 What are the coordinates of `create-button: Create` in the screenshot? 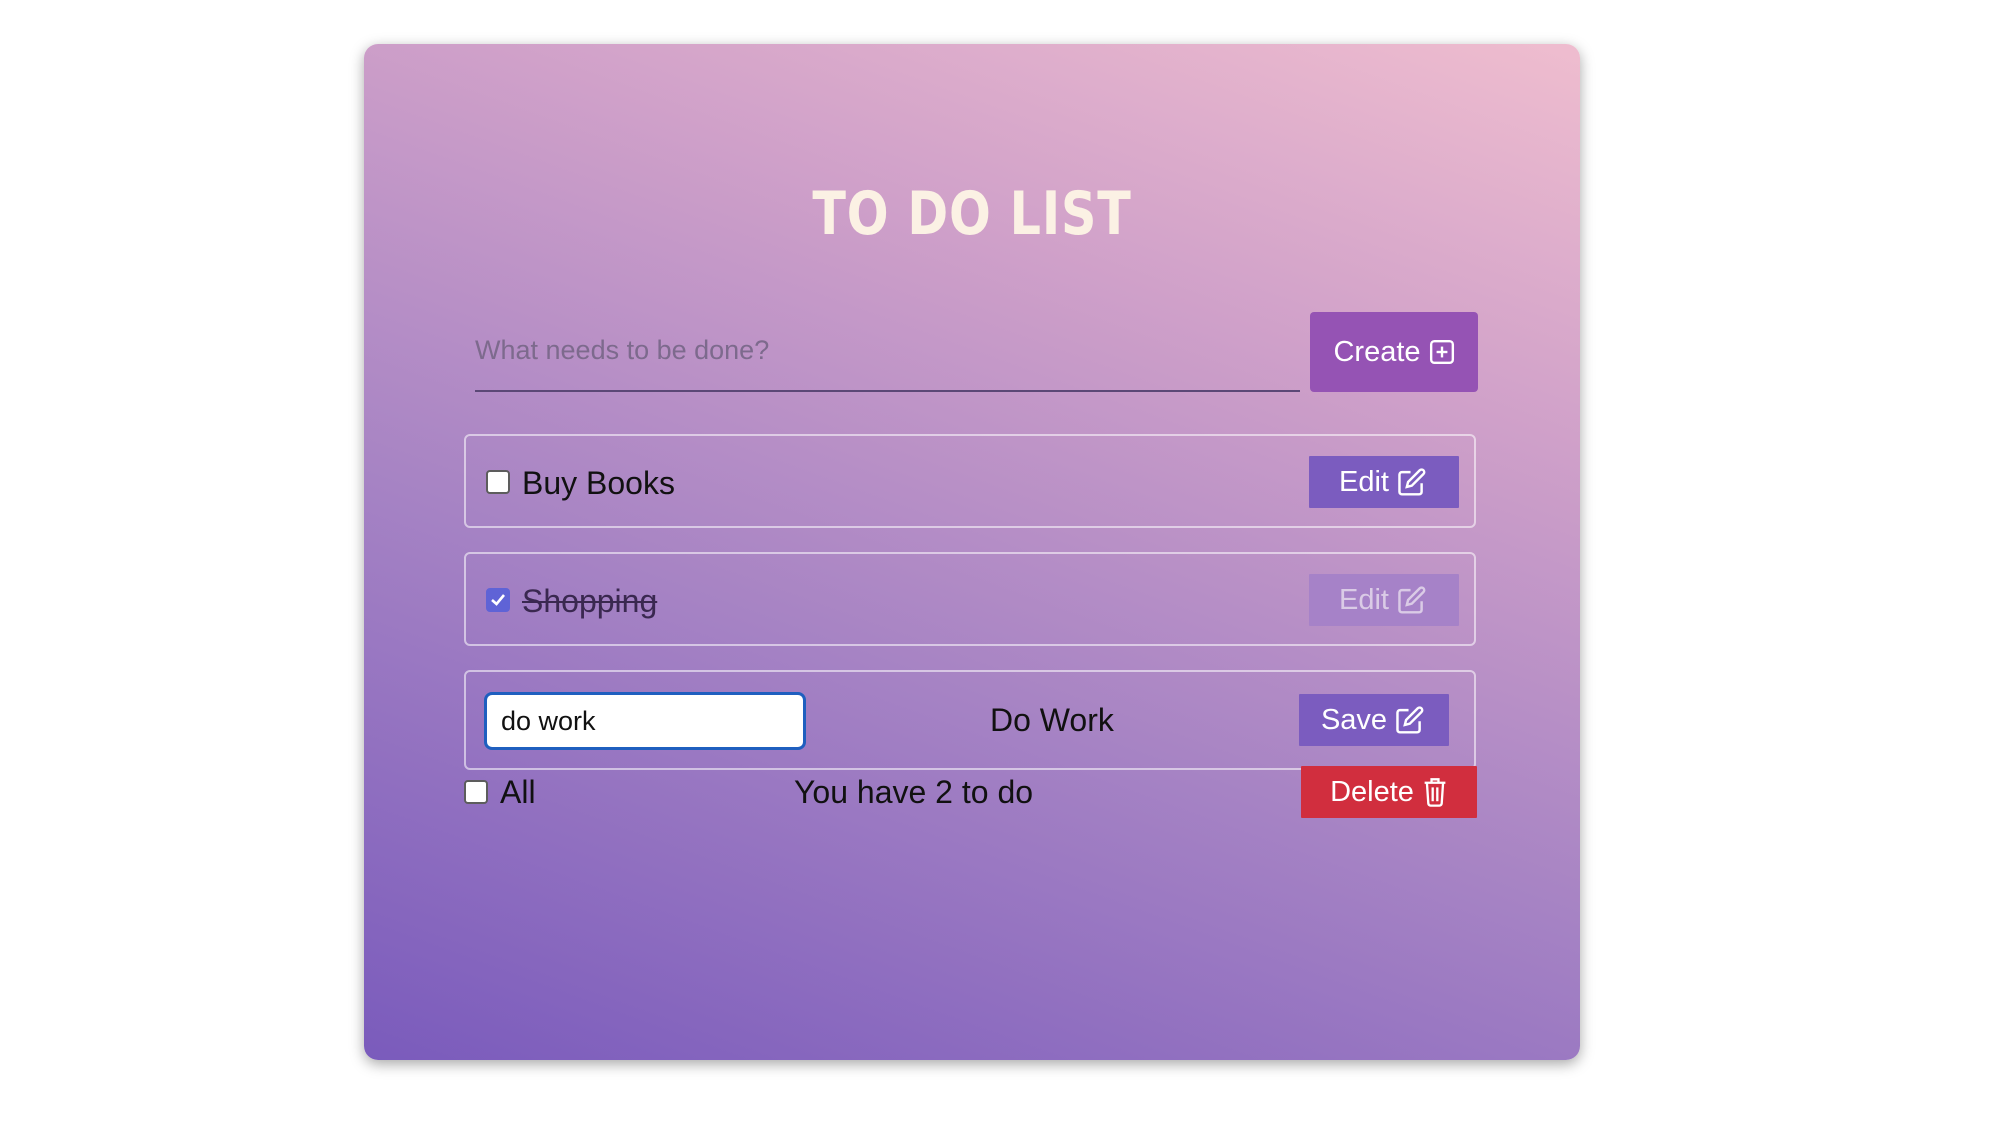 It's located at (1394, 352).